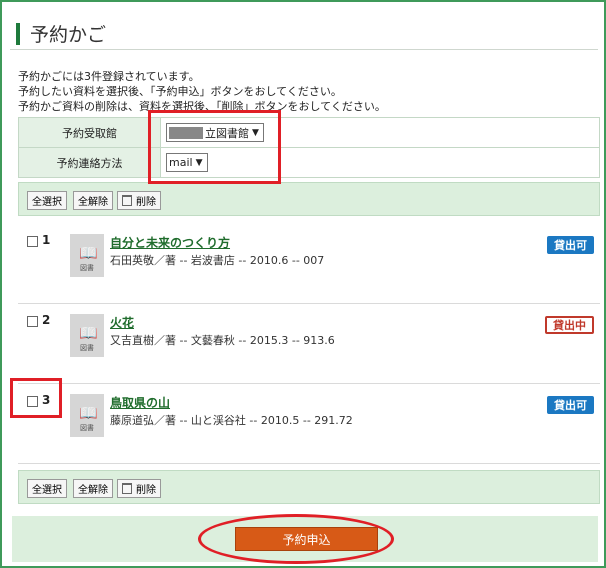 The width and height of the screenshot is (606, 568). What do you see at coordinates (569, 325) in the screenshot?
I see `status-badge: 貸出中` at bounding box center [569, 325].